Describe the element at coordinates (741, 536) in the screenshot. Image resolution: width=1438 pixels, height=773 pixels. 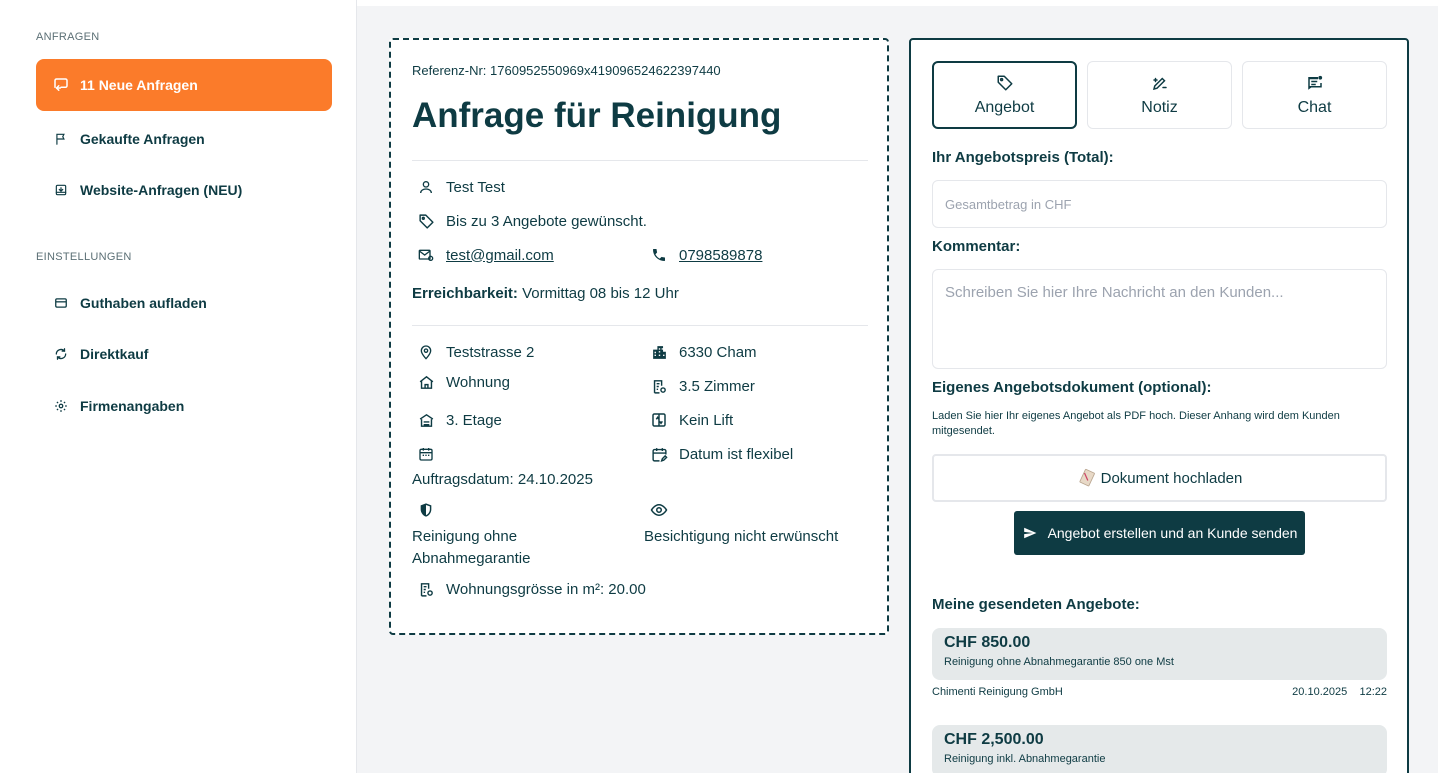
I see `inspection: Besichtigung nicht erwünscht` at that location.